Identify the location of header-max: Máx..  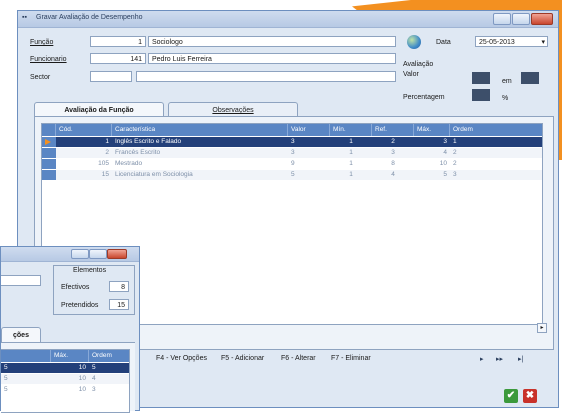
(432, 130).